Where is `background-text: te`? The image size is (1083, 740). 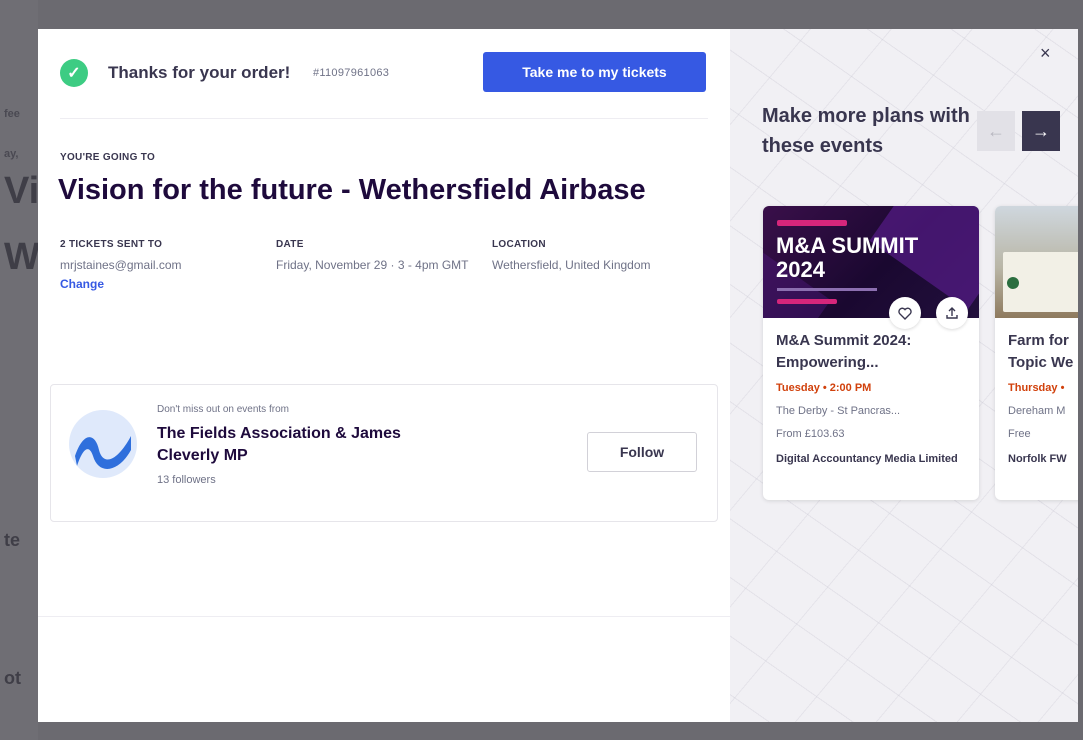
background-text: te is located at coordinates (12, 540).